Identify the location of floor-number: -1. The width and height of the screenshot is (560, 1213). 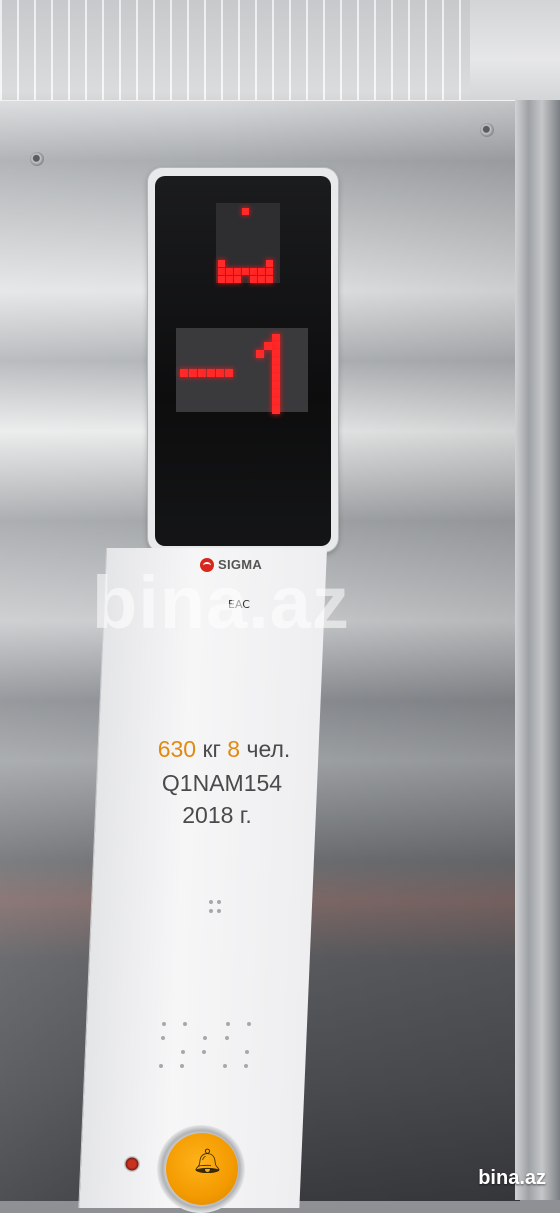
(242, 370).